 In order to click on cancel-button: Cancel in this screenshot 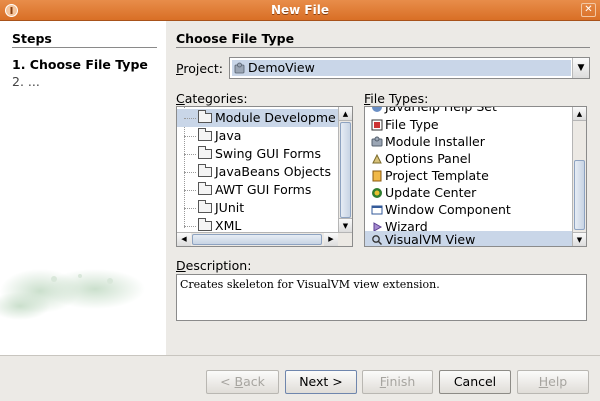, I will do `click(475, 382)`.